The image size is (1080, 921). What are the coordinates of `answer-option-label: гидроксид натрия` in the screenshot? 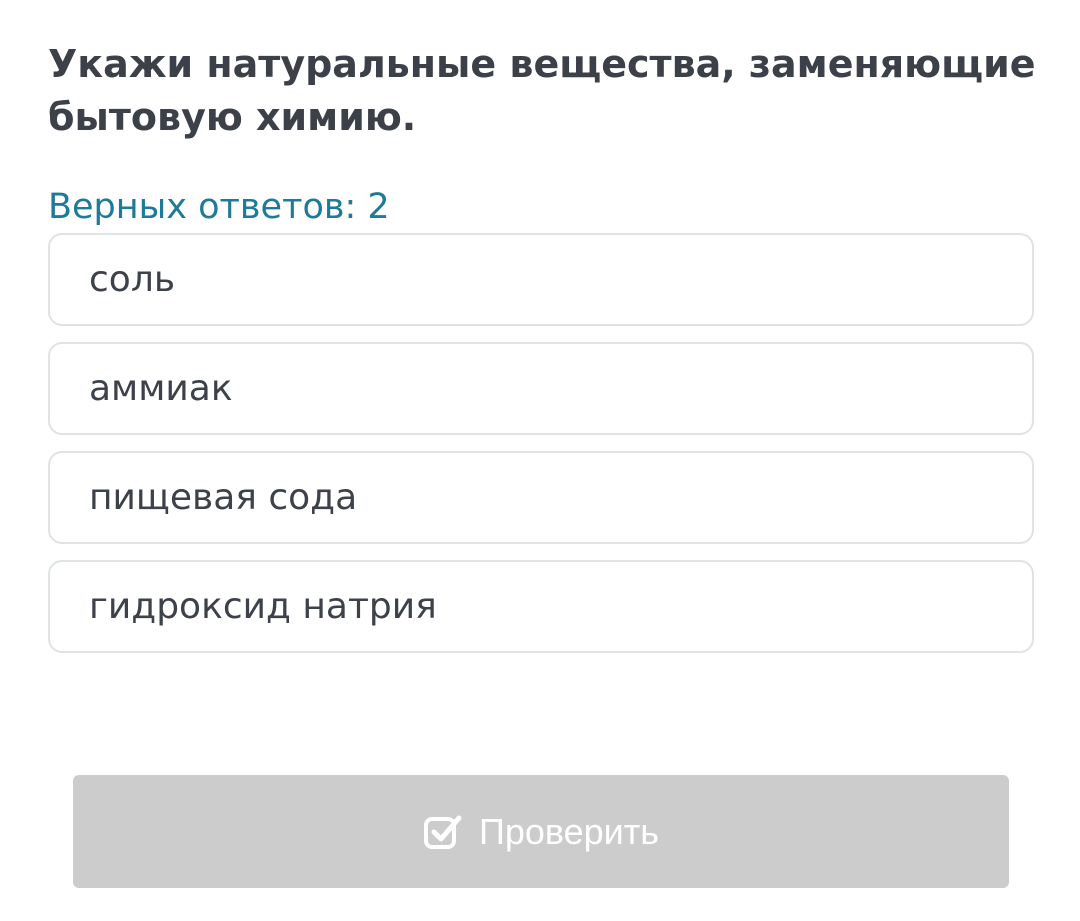 It's located at (263, 606).